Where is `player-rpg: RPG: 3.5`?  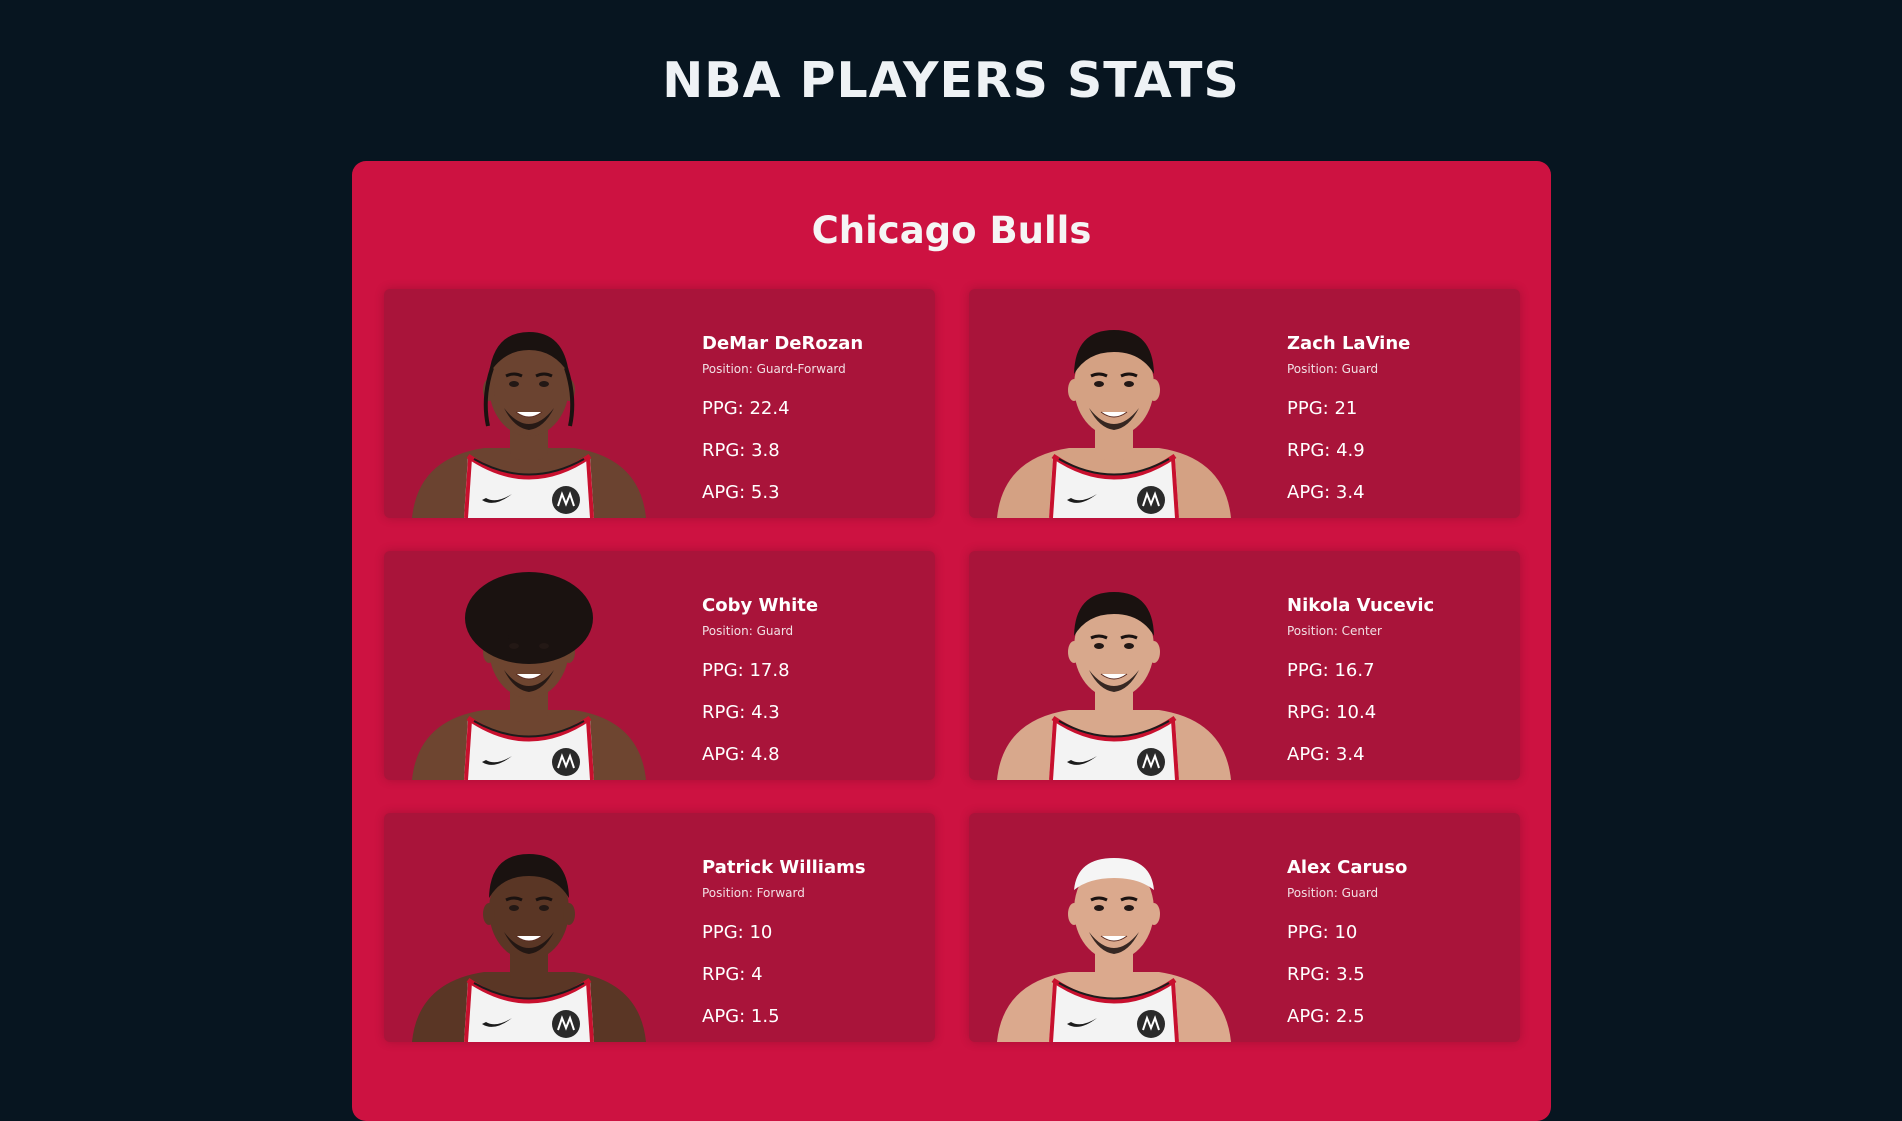
player-rpg: RPG: 3.5 is located at coordinates (1326, 974).